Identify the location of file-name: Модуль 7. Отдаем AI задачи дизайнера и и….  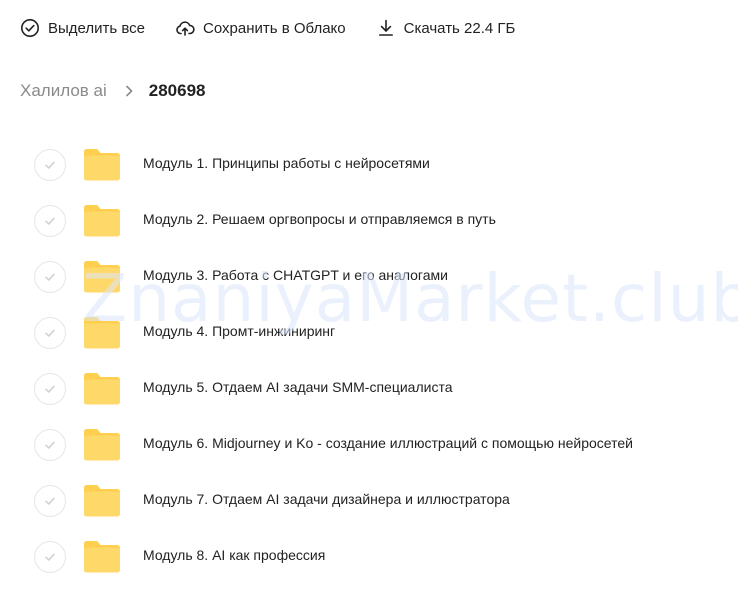
(326, 499).